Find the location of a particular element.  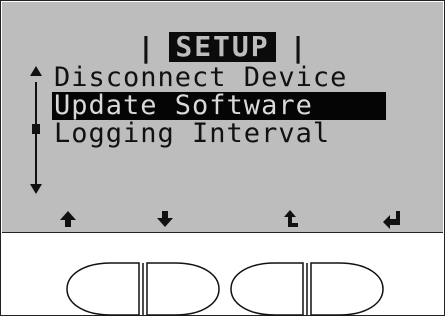

screen-title: SETUP is located at coordinates (222, 47).